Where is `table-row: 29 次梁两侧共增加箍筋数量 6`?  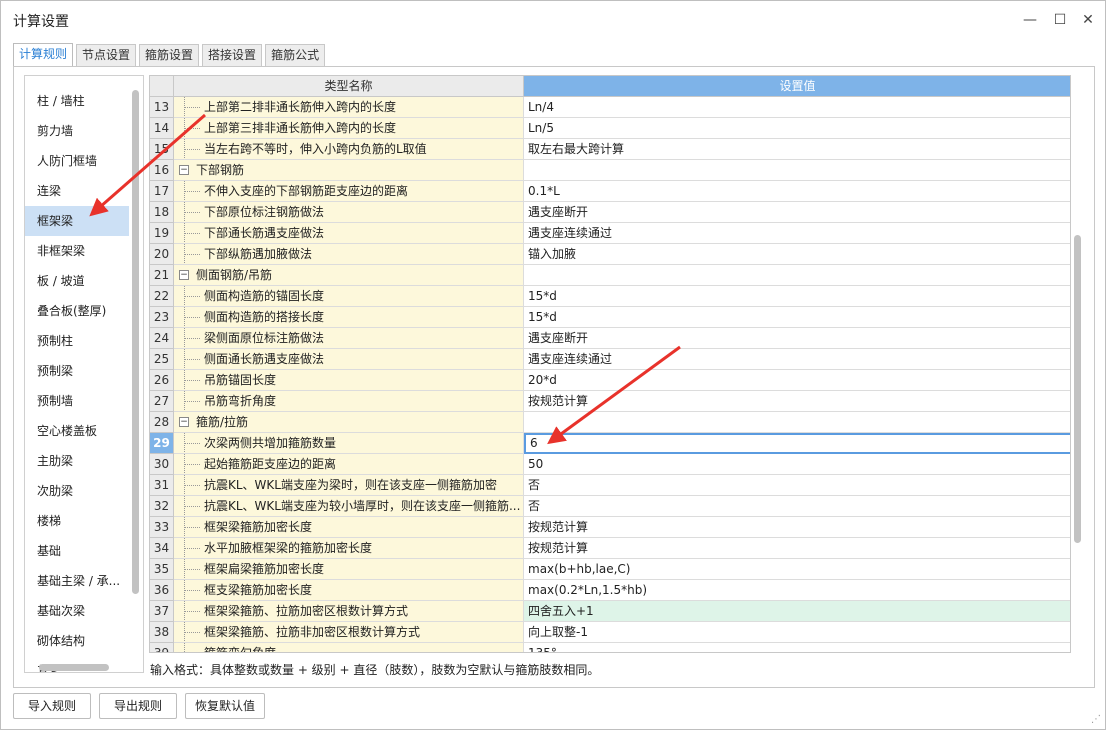
table-row: 29 次梁两侧共增加箍筋数量 6 is located at coordinates (610, 443).